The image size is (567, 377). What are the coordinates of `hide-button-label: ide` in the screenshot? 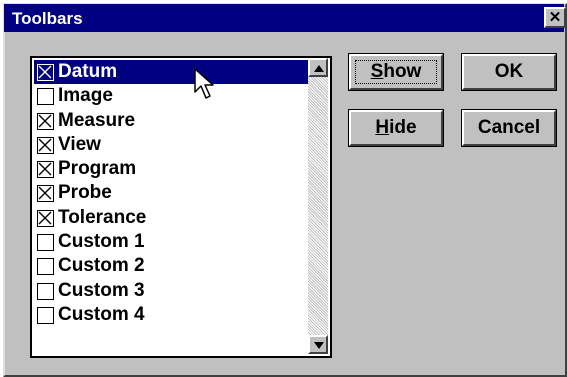 It's located at (403, 127).